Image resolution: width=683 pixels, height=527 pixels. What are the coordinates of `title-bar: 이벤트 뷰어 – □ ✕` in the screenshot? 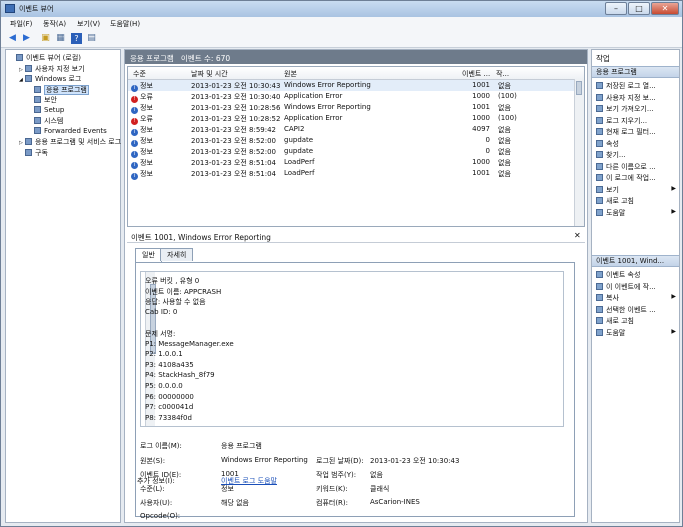 It's located at (341, 9).